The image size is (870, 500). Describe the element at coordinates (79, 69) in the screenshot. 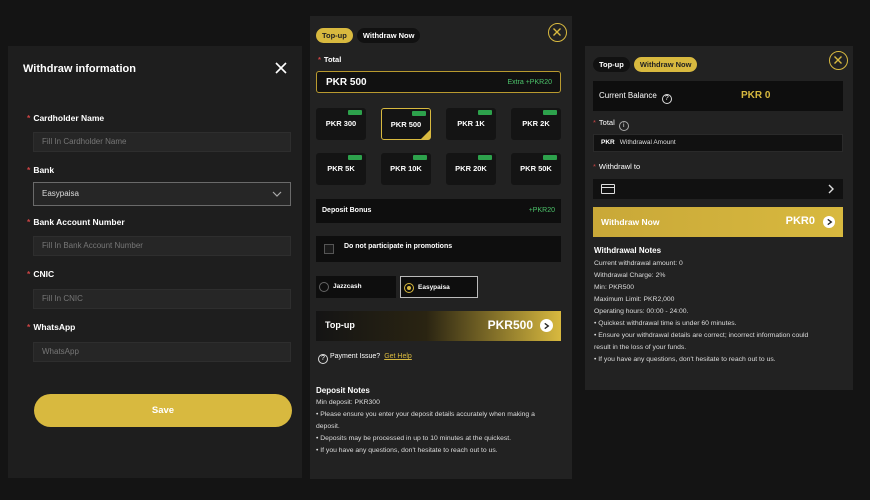

I see `panel-title: Withdraw information` at that location.